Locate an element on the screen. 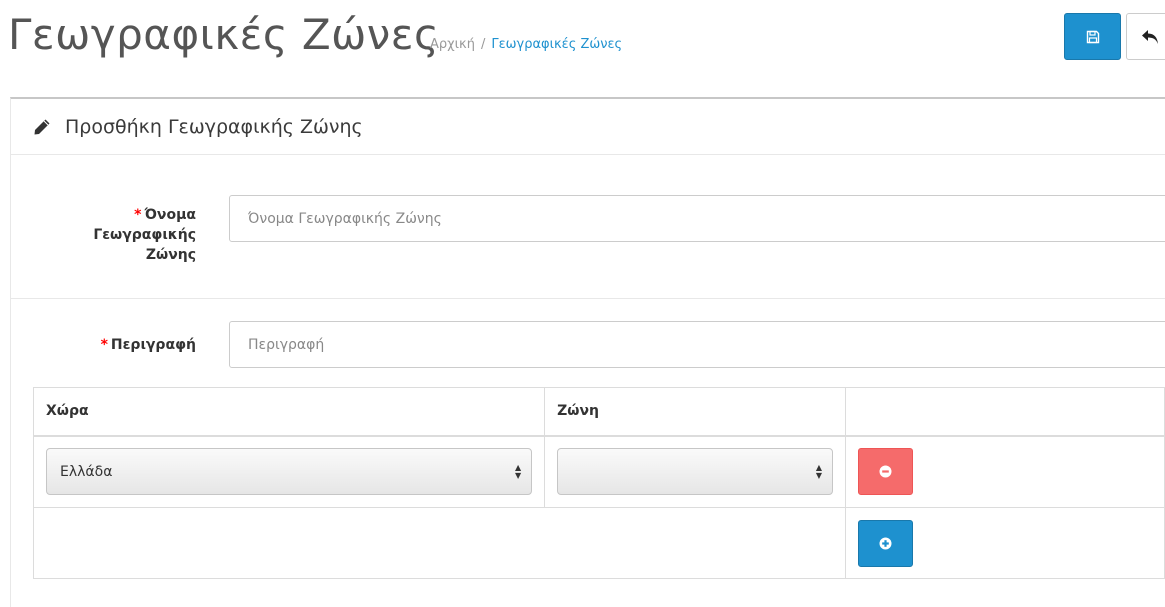  minus-circle-icon is located at coordinates (885, 471).